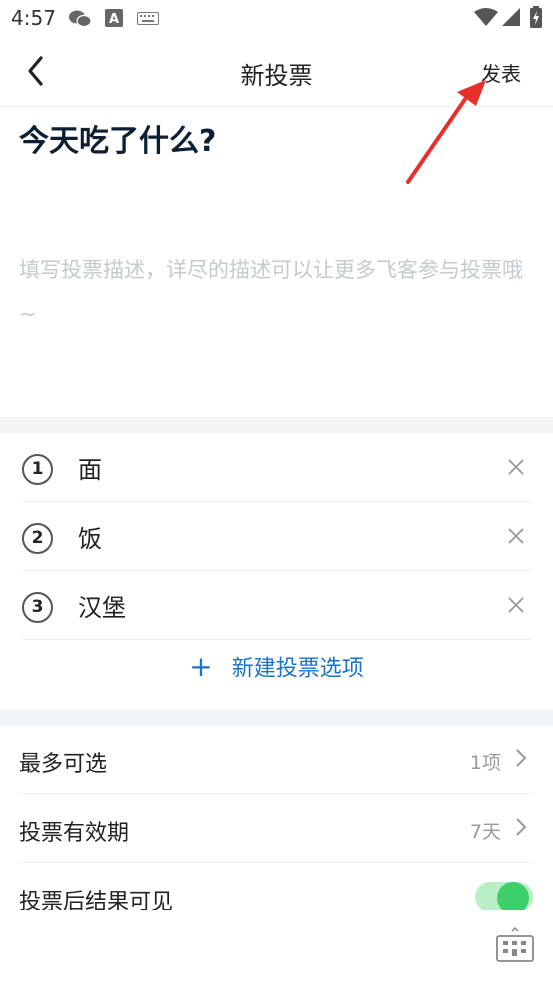  I want to click on max-choices-row: 最多可选 1项, so click(276, 760).